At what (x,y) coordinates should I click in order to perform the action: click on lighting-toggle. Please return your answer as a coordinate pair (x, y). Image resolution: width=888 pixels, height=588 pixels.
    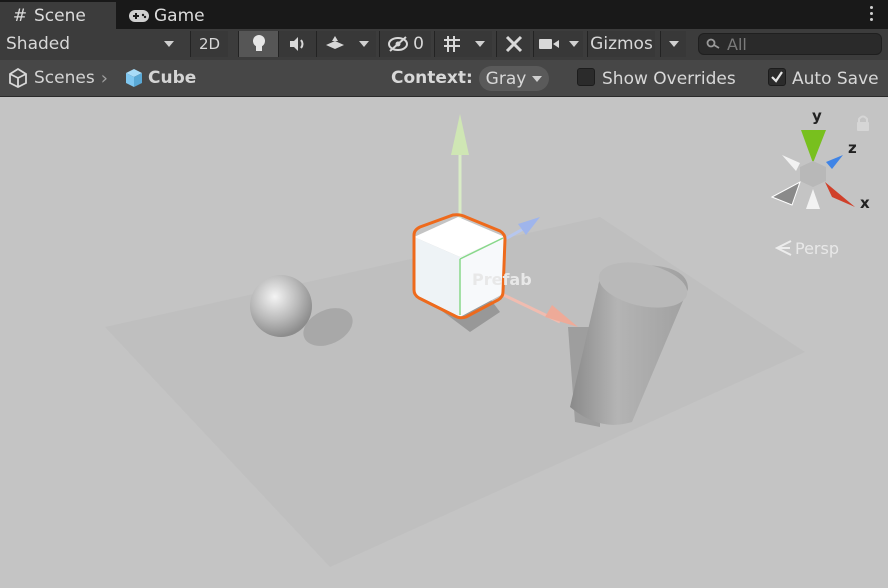
    Looking at the image, I should click on (258, 44).